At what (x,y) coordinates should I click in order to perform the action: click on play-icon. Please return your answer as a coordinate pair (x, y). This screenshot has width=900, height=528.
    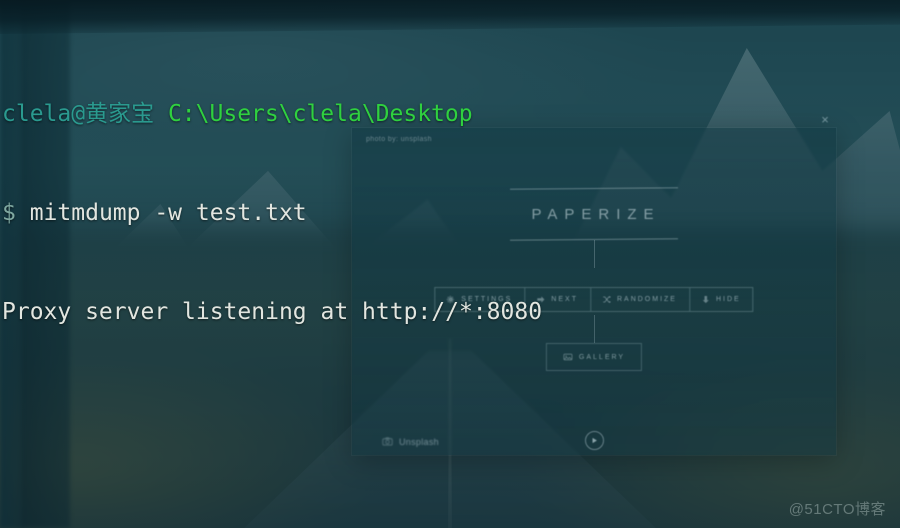
    Looking at the image, I should click on (594, 440).